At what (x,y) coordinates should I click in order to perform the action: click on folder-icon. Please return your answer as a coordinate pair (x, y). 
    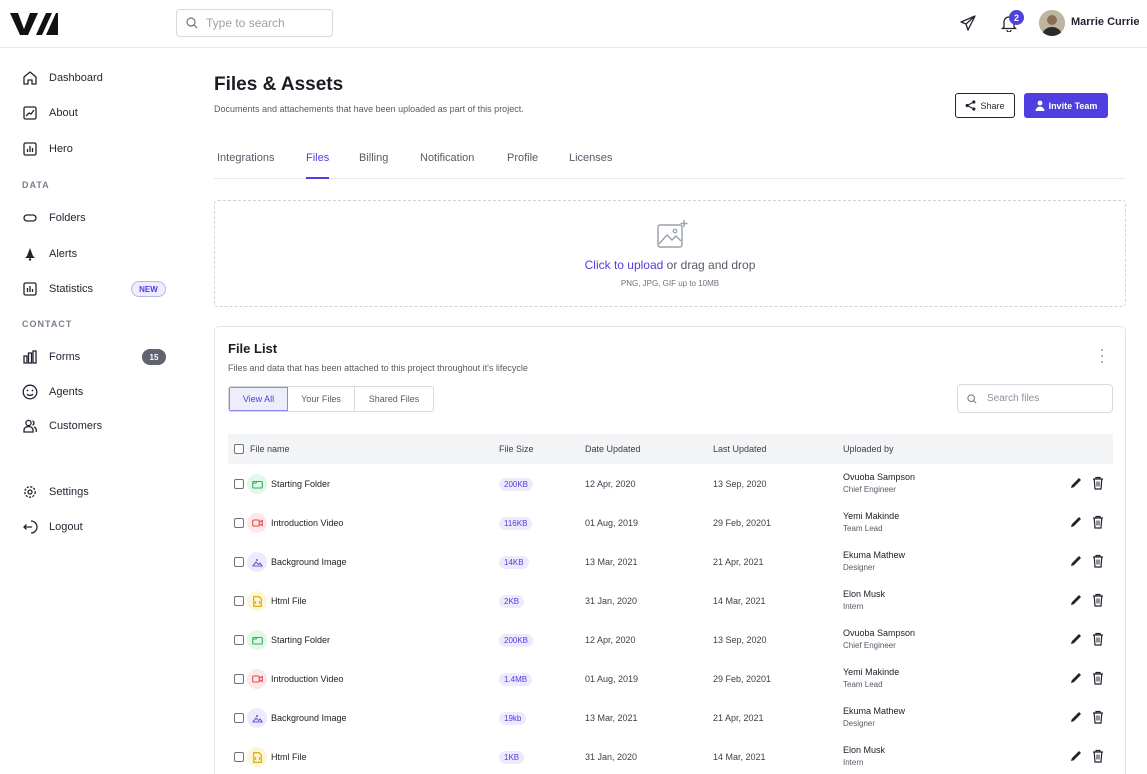
    Looking at the image, I should click on (30, 218).